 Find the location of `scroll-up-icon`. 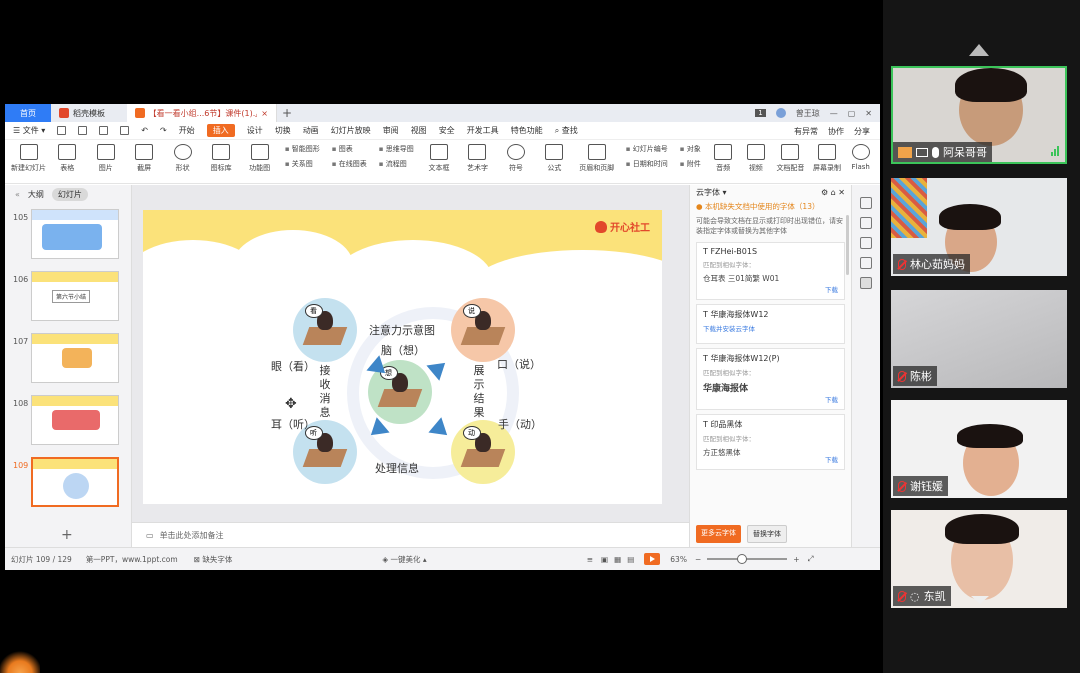

scroll-up-icon is located at coordinates (979, 50).